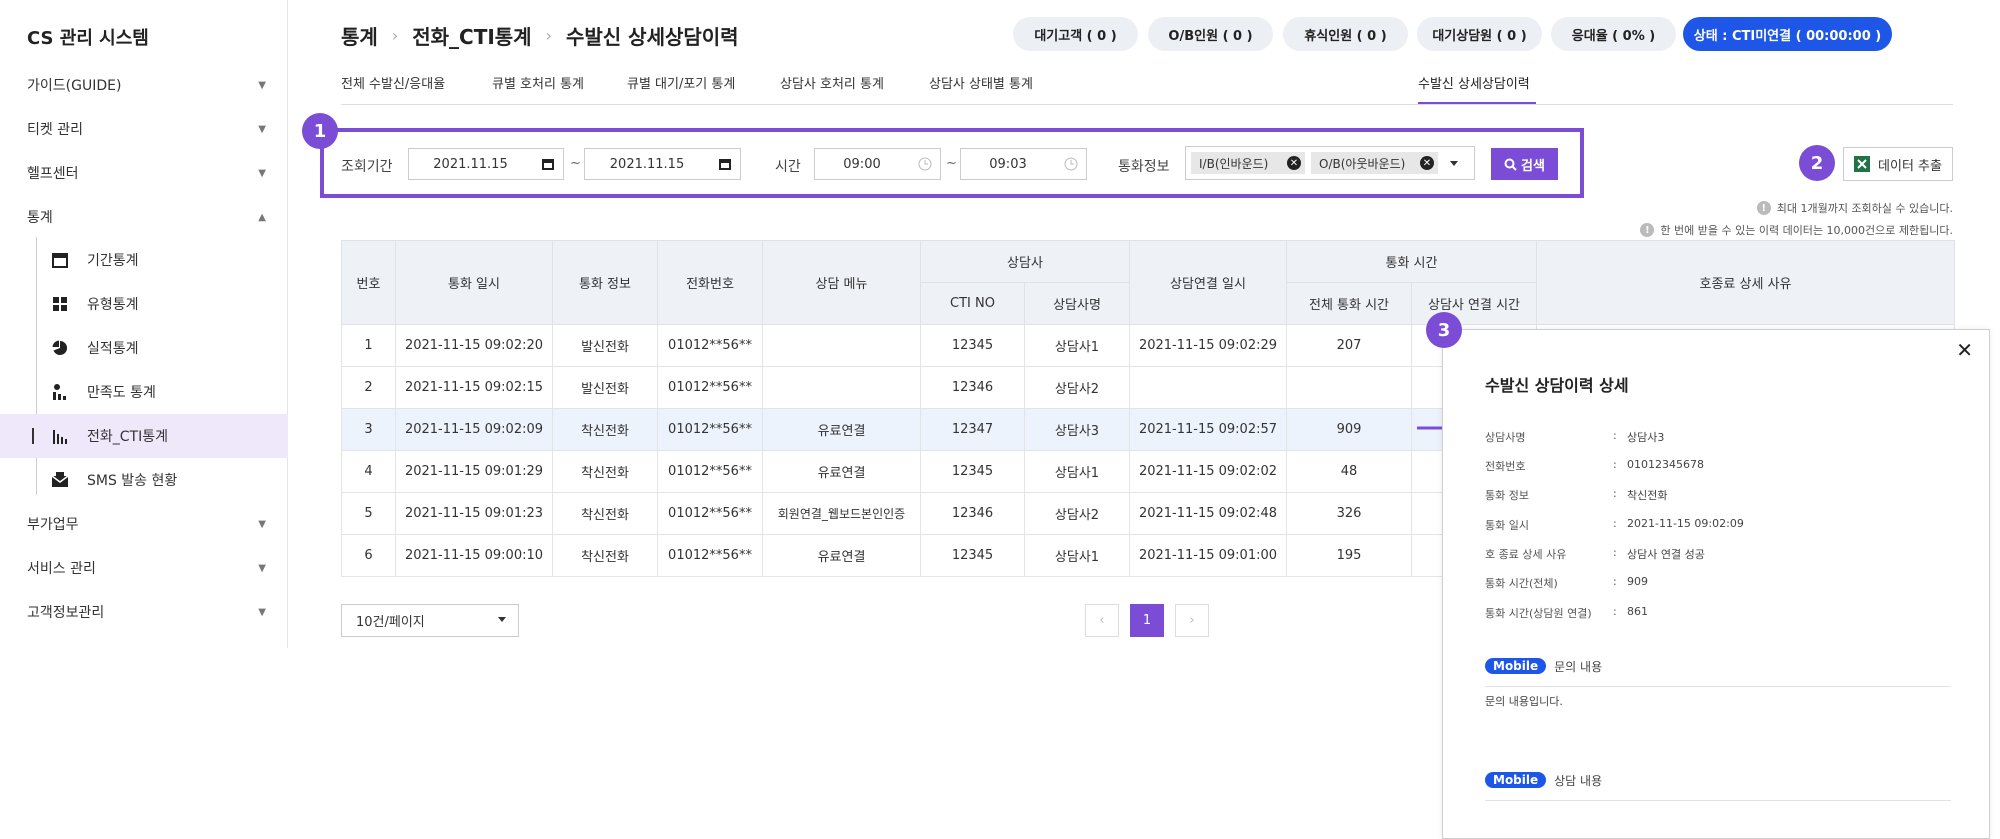  What do you see at coordinates (113, 349) in the screenshot?
I see `sidebar-subitem-label: 실적통계` at bounding box center [113, 349].